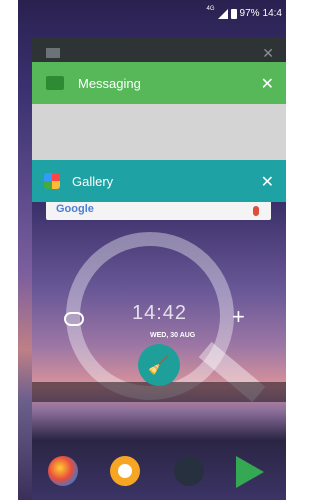  What do you see at coordinates (189, 471) in the screenshot?
I see `gallery-dock-icon` at bounding box center [189, 471].